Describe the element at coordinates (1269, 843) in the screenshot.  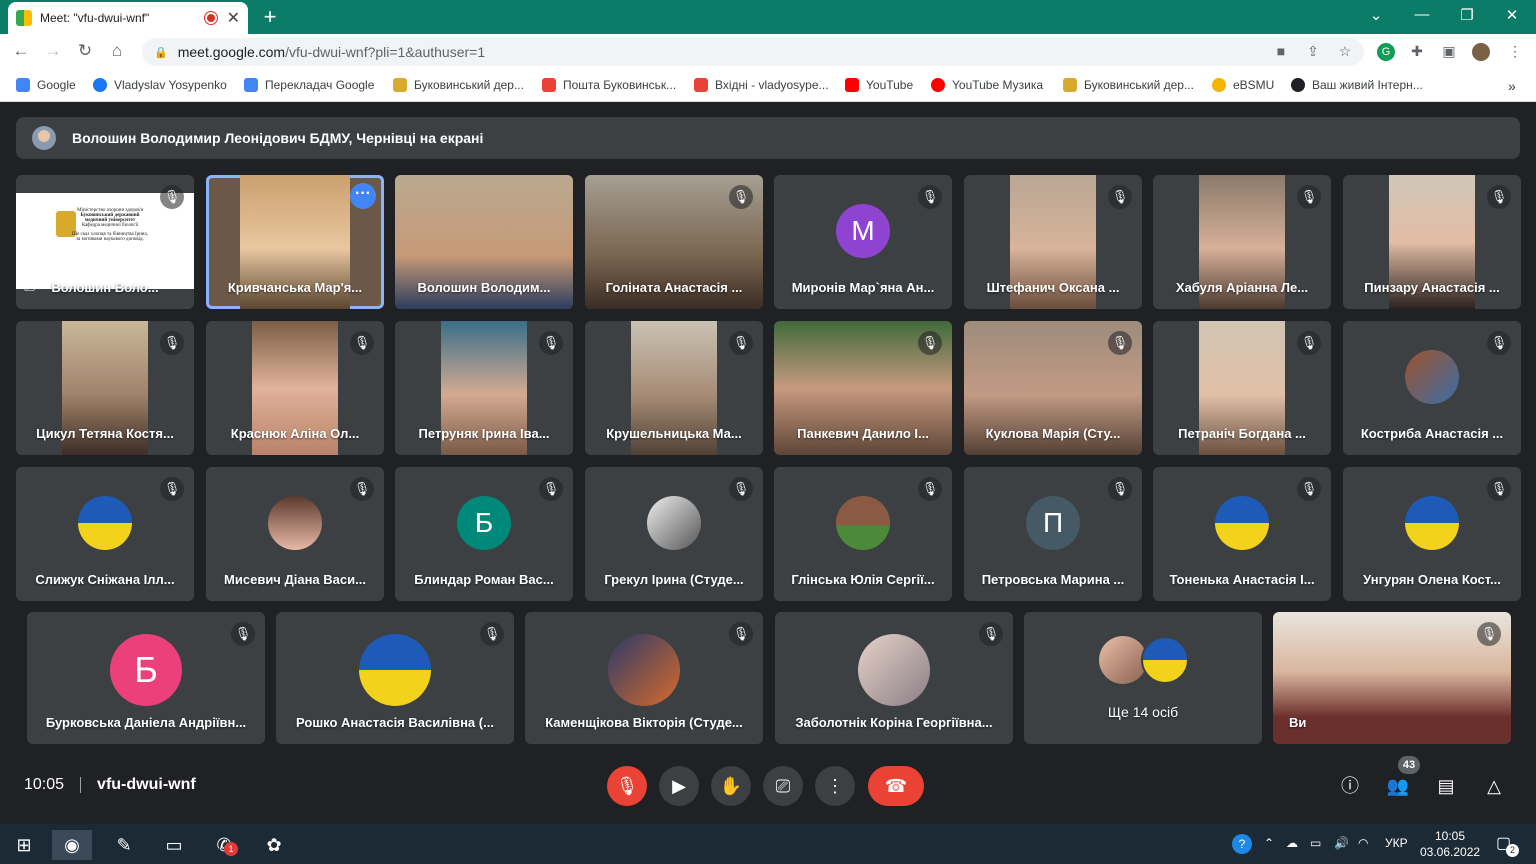
I see `tray-overflow-icon: ⌃` at that location.